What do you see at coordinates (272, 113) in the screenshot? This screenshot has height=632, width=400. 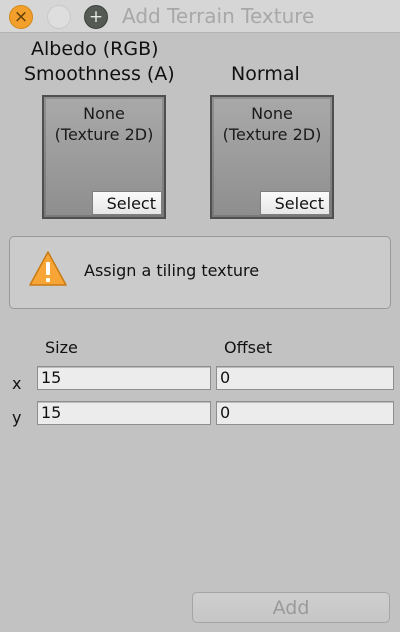 I see `normal-slot-none: None` at bounding box center [272, 113].